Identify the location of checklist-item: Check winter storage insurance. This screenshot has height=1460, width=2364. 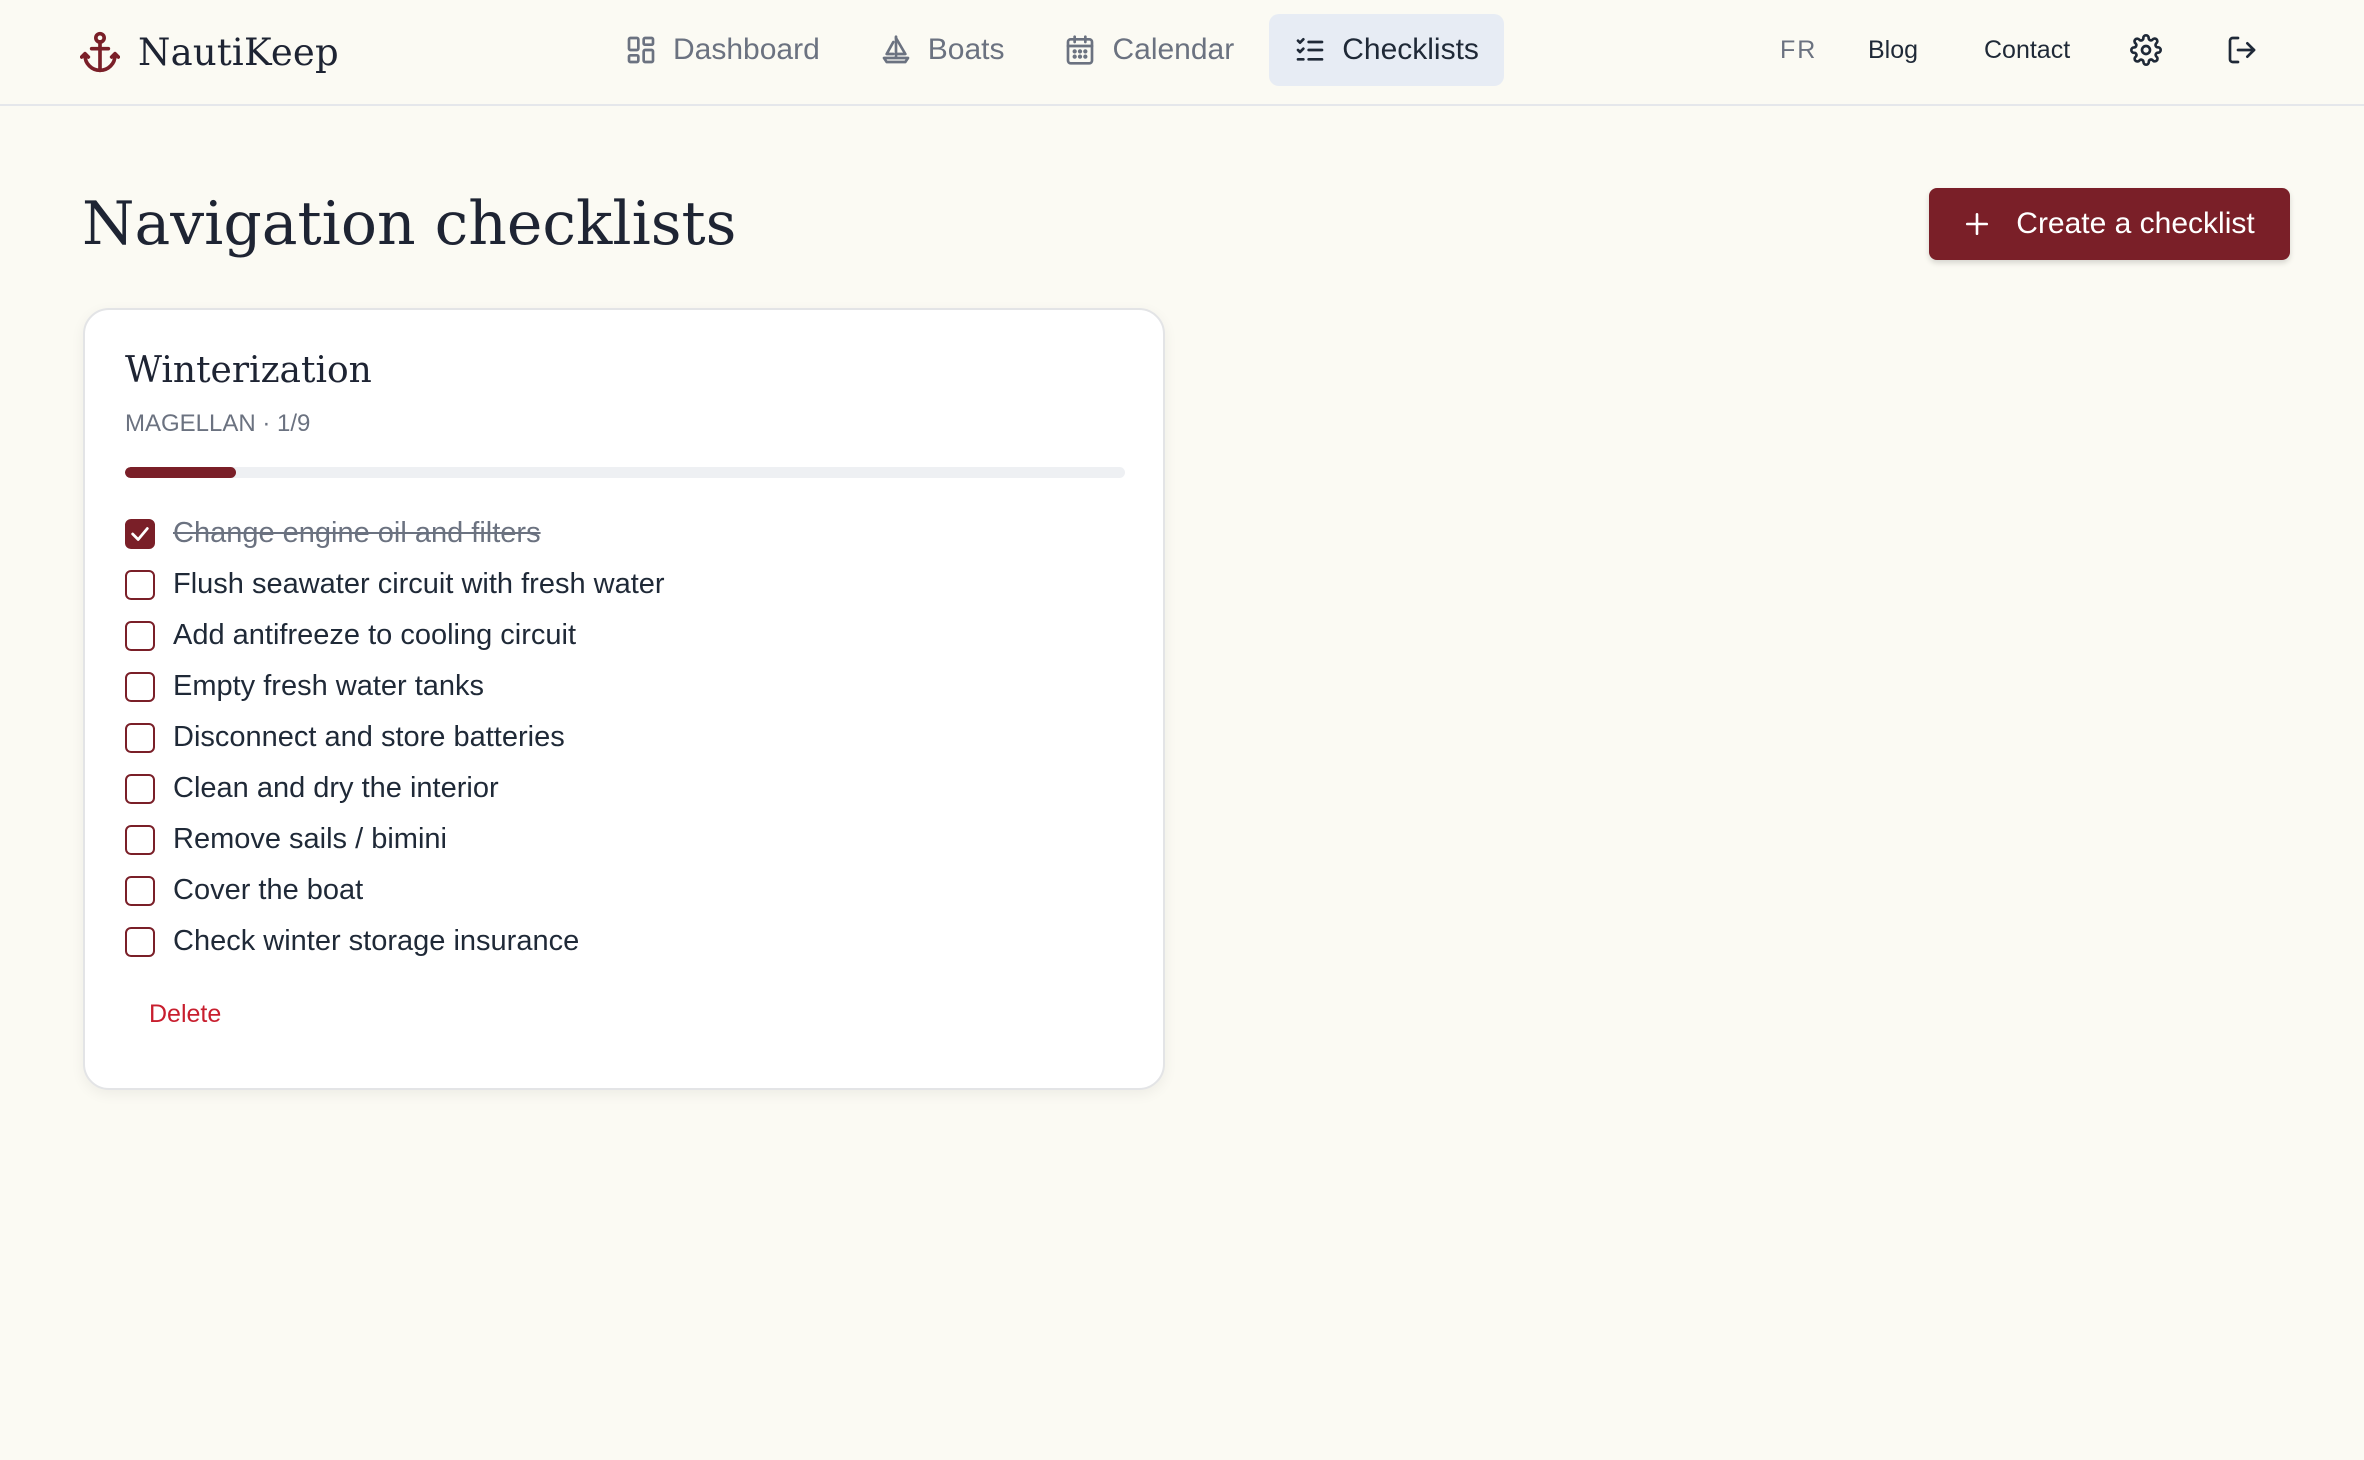
(395, 941).